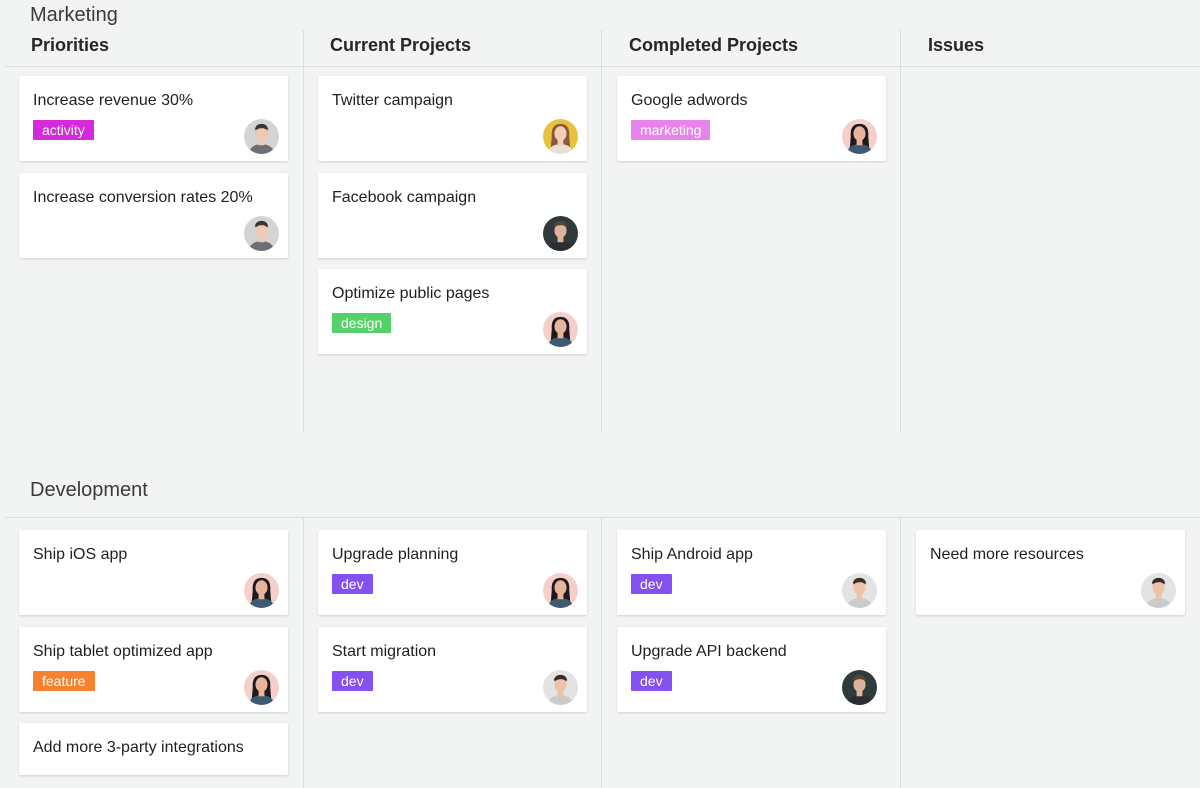  Describe the element at coordinates (395, 554) in the screenshot. I see `card-title: Upgrade planning` at that location.